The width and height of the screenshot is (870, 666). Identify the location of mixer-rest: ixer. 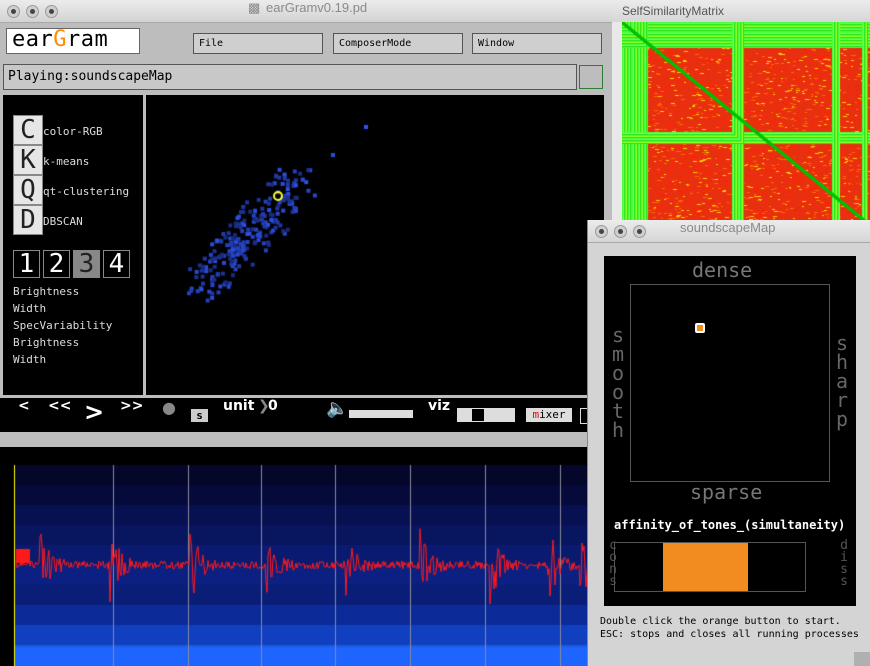
(552, 414).